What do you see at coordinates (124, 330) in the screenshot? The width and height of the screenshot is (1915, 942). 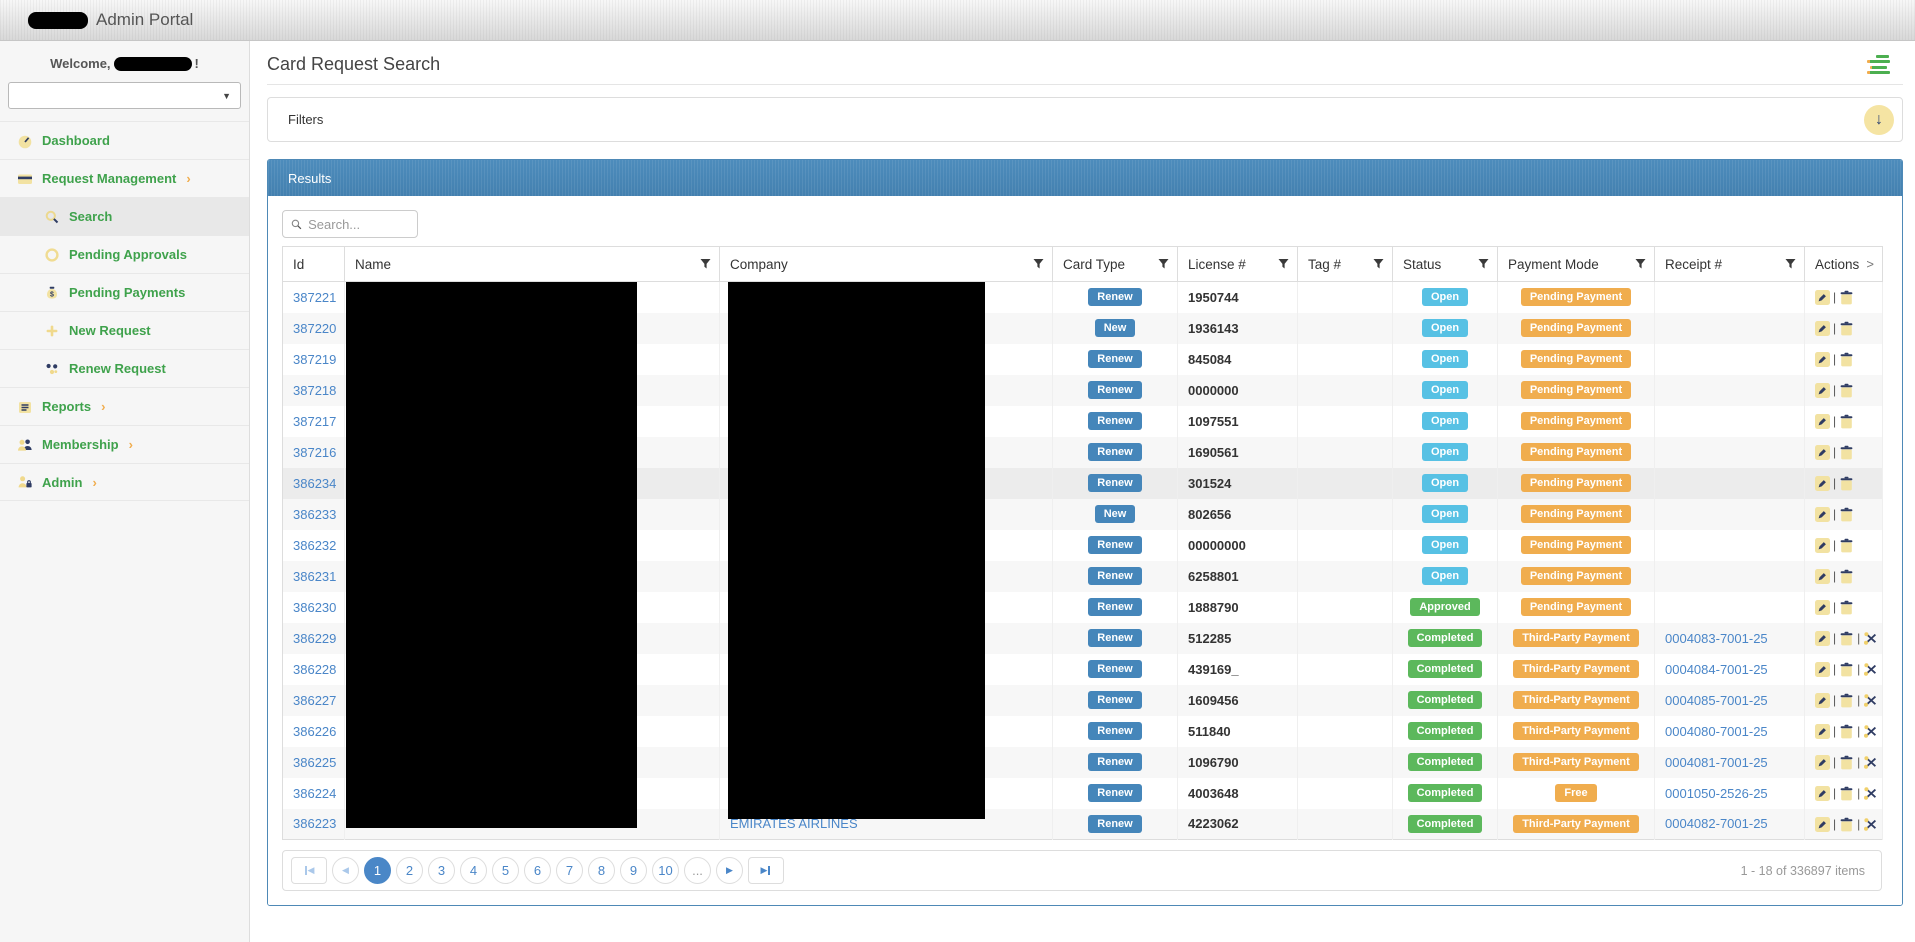 I see `sidebar-item-new-request: New Request` at bounding box center [124, 330].